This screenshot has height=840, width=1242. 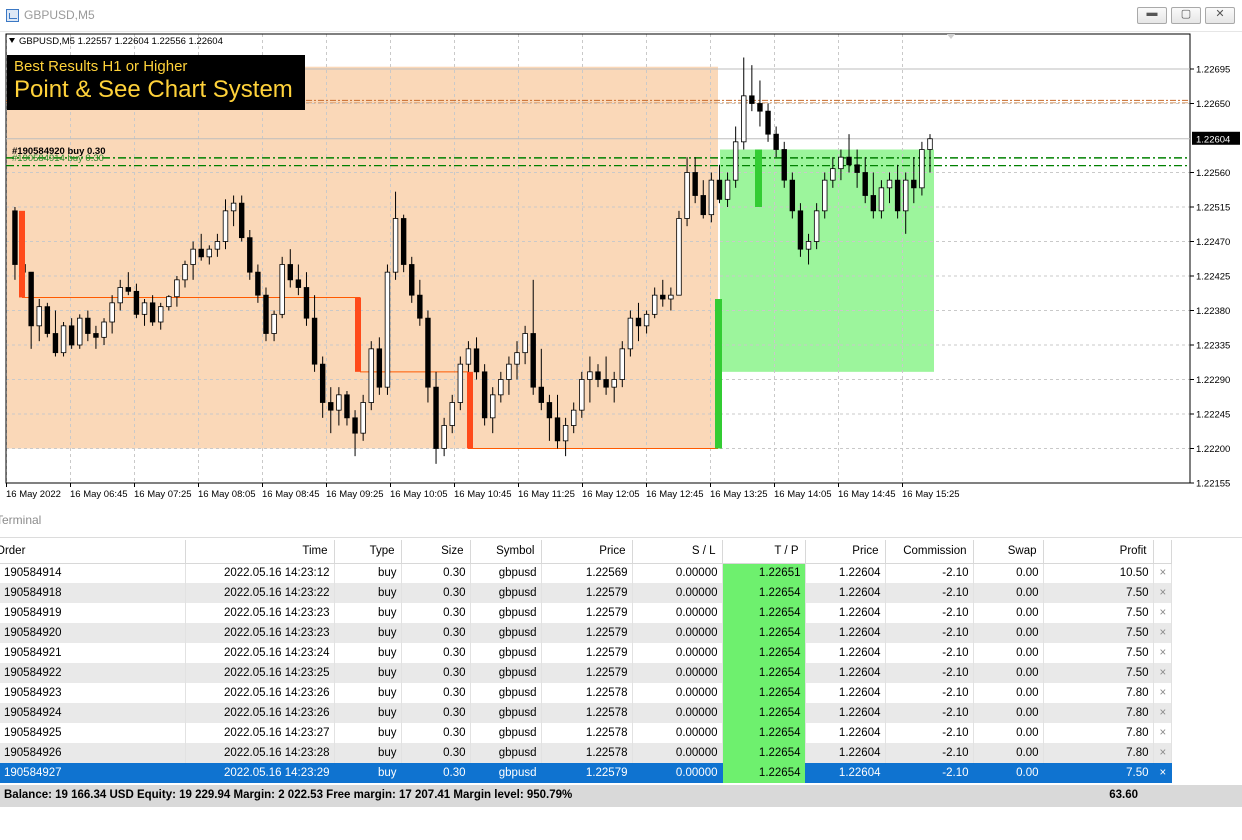 What do you see at coordinates (436, 552) in the screenshot?
I see `column-header-3: Size` at bounding box center [436, 552].